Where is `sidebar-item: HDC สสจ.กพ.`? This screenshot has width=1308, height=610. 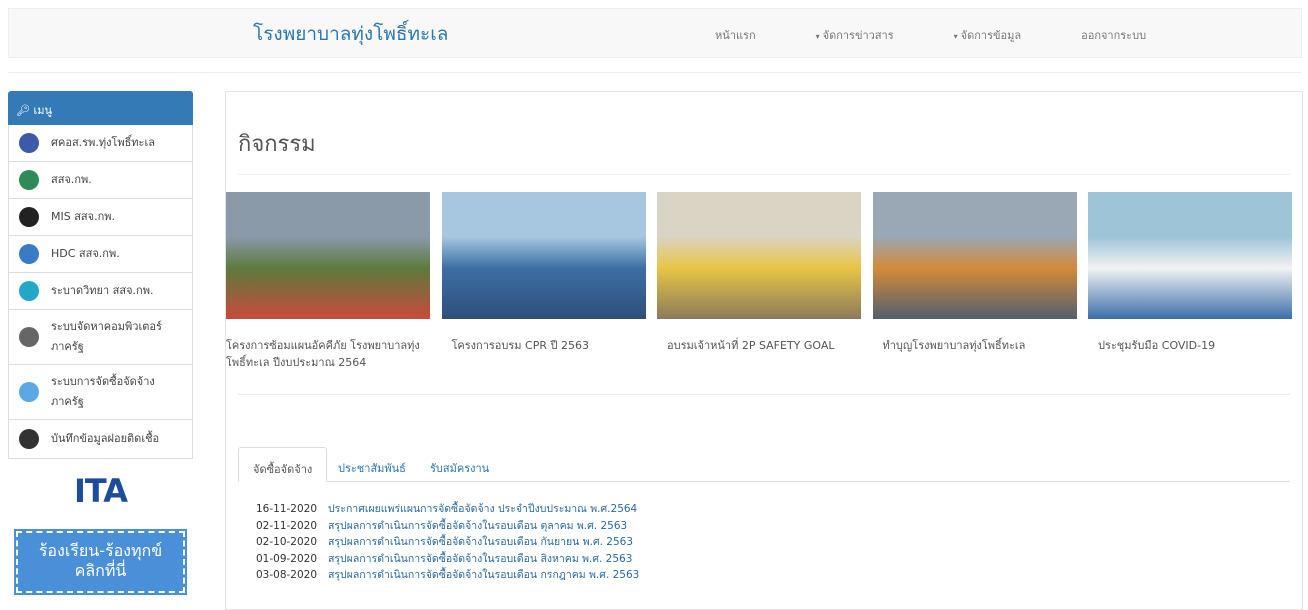
sidebar-item: HDC สสจ.กพ. is located at coordinates (100, 254).